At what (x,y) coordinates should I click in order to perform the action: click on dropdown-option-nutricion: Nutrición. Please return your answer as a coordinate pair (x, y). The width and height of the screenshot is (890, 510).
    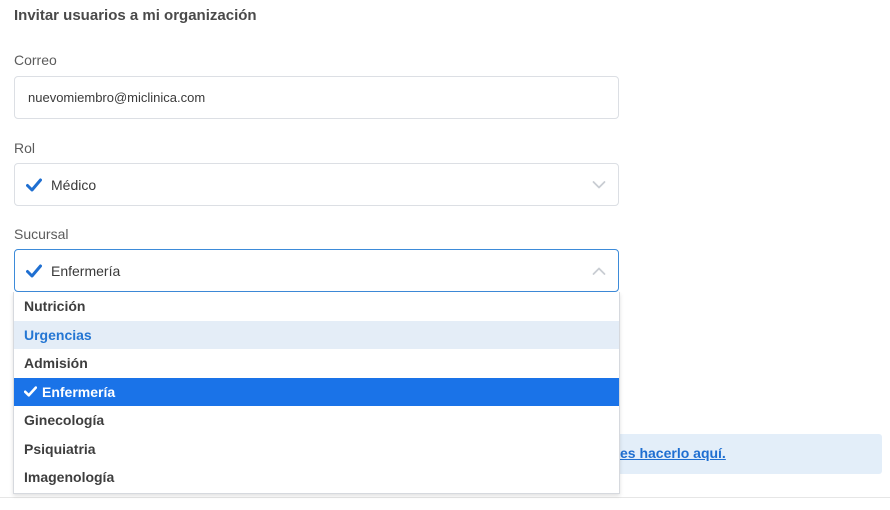
    Looking at the image, I should click on (316, 306).